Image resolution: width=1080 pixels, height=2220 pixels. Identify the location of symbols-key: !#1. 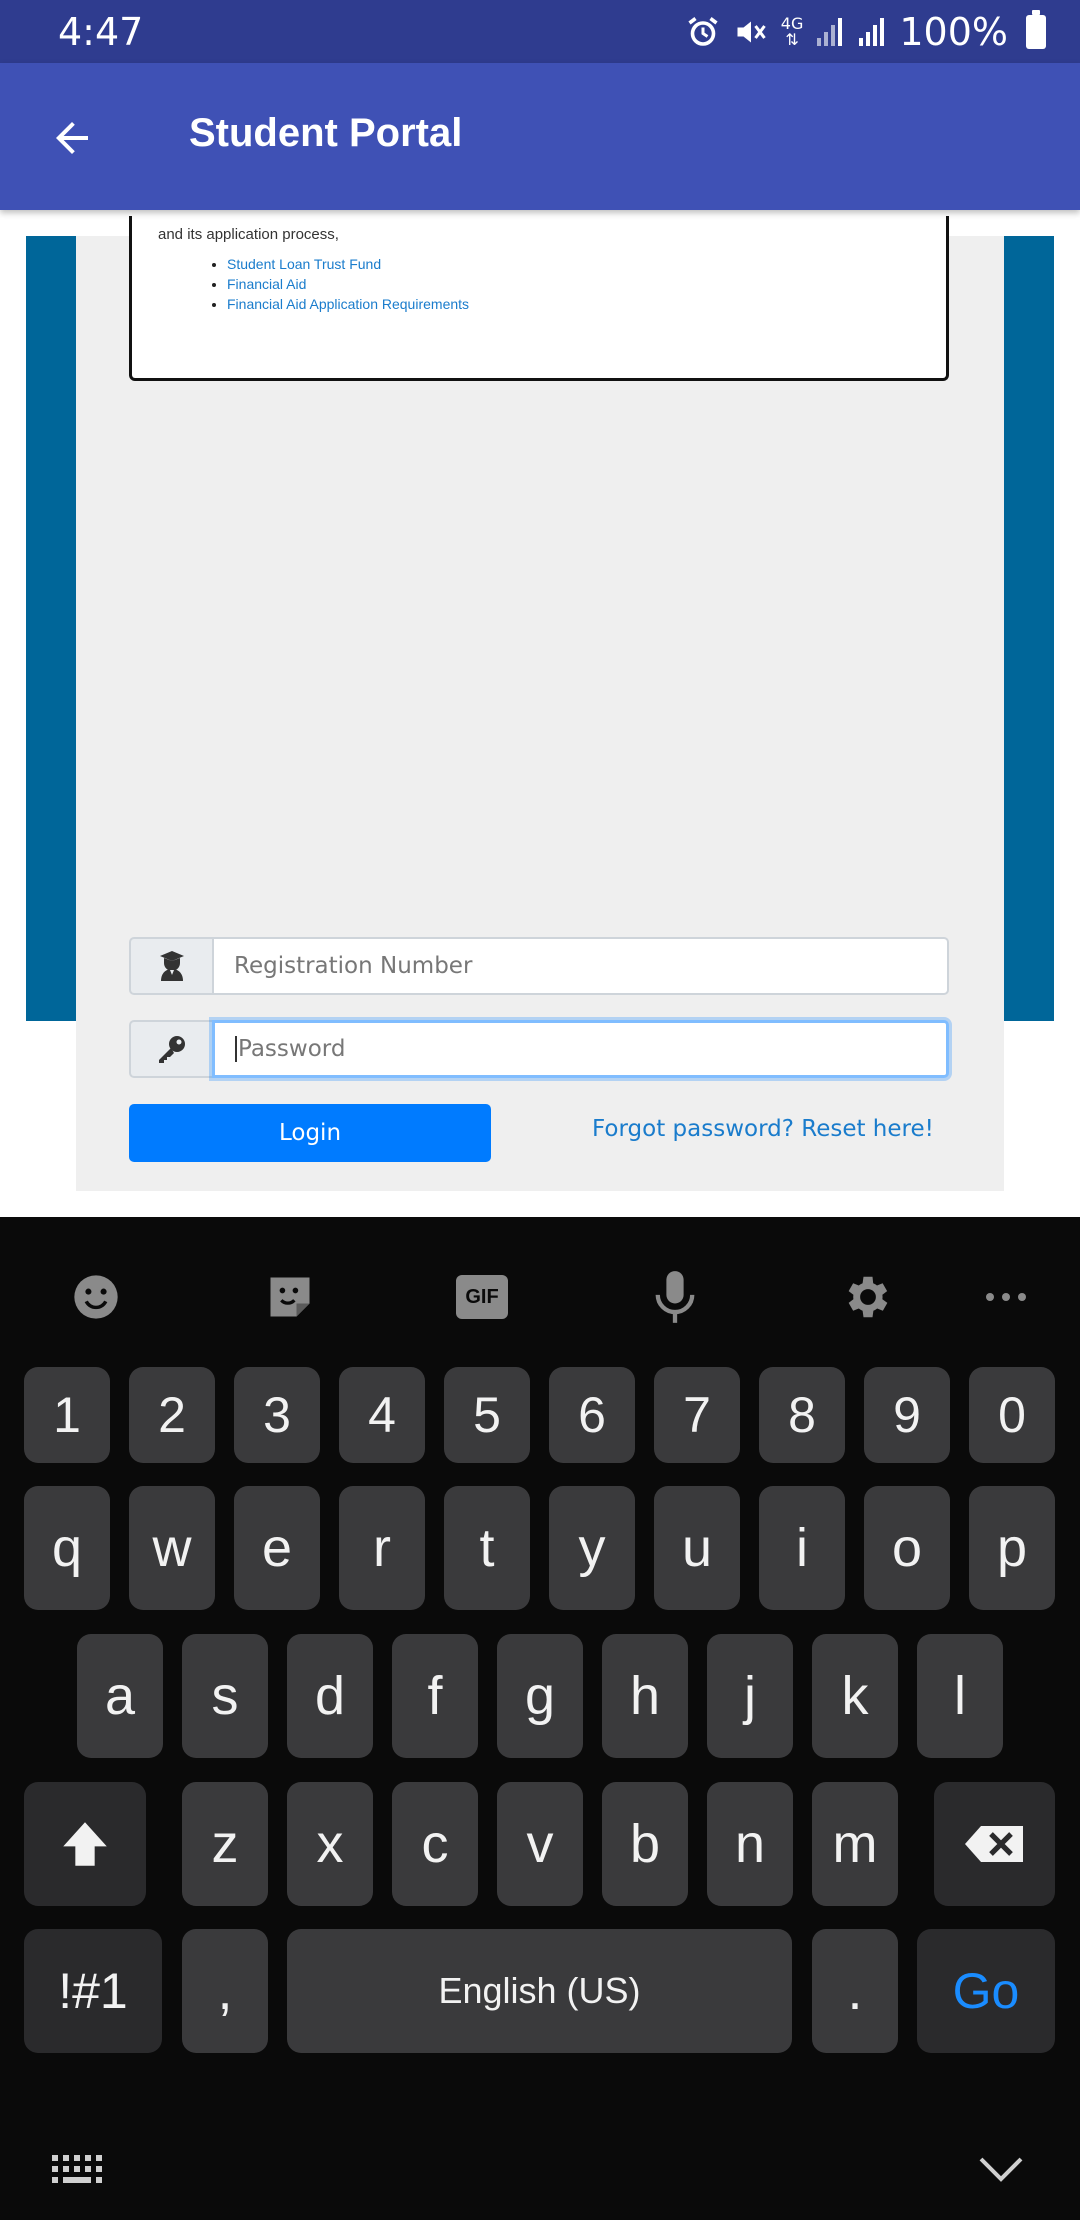
(93, 1991).